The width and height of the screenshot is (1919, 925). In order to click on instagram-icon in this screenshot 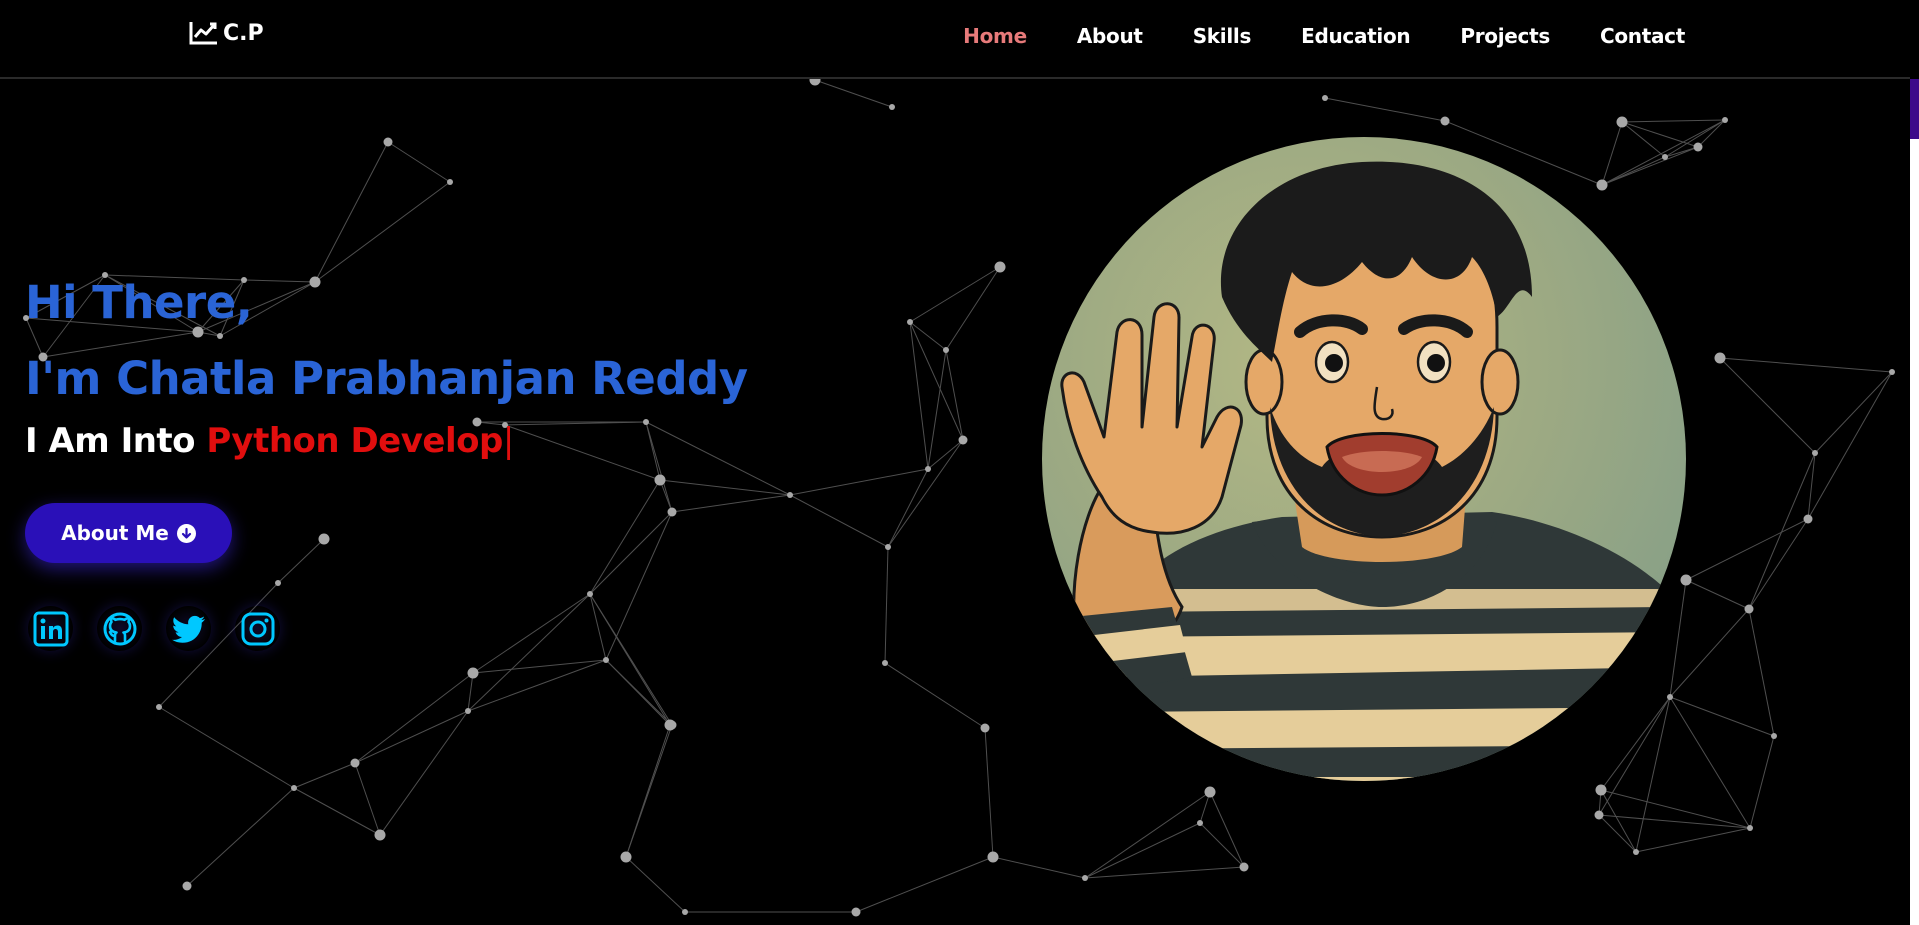, I will do `click(257, 628)`.